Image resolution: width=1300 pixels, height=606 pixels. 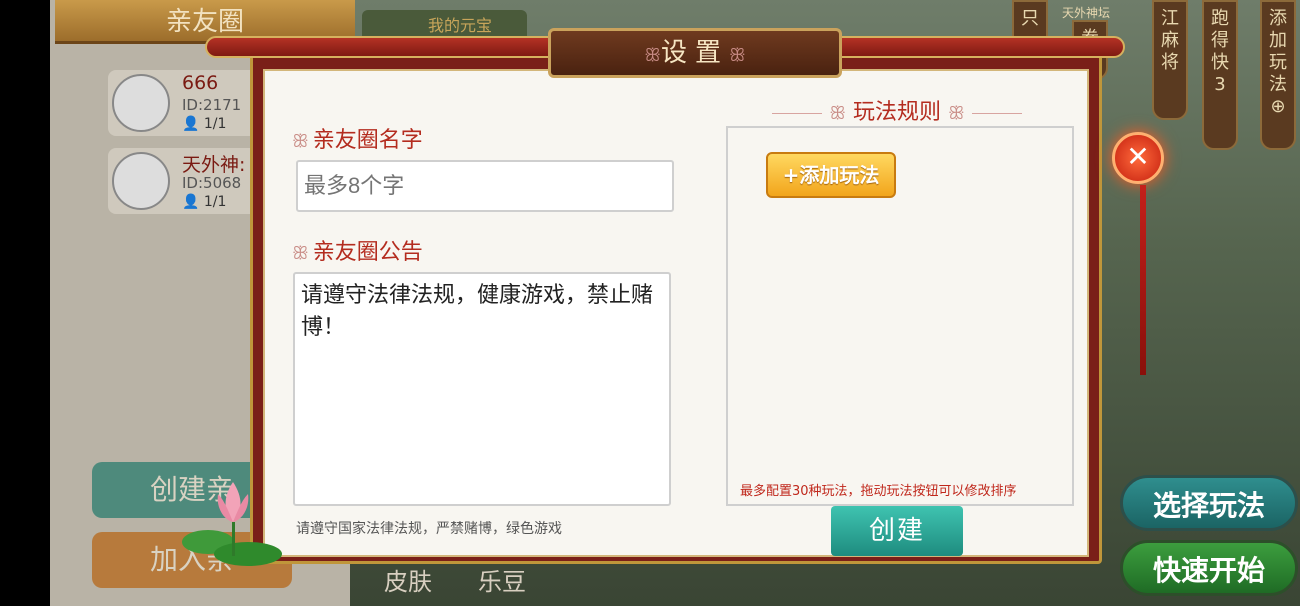 I want to click on dialog-title: 设置, so click(x=694, y=53).